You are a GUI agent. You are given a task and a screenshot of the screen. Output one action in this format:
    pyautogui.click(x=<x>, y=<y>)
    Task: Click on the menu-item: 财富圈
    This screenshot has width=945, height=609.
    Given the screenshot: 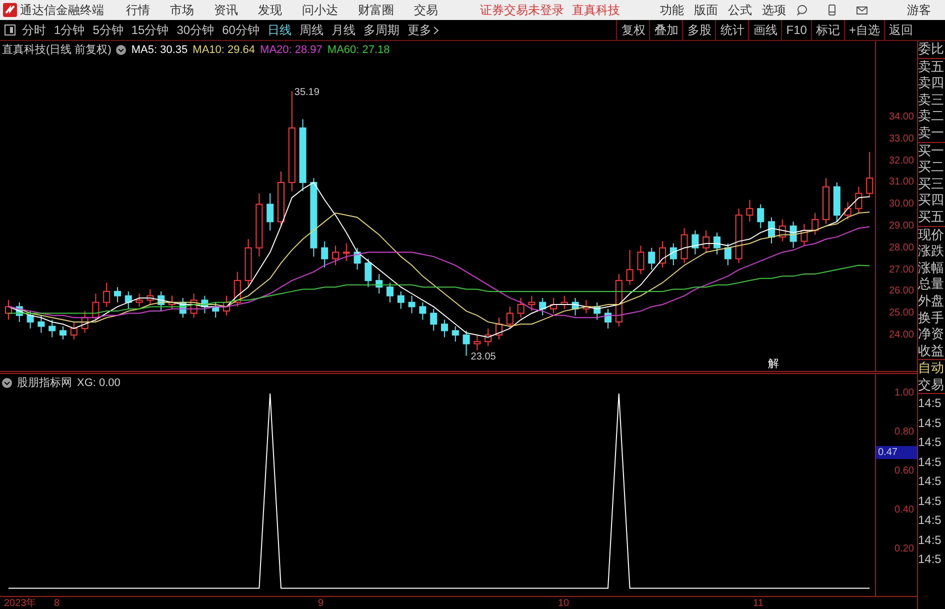 What is the action you would take?
    pyautogui.click(x=376, y=10)
    